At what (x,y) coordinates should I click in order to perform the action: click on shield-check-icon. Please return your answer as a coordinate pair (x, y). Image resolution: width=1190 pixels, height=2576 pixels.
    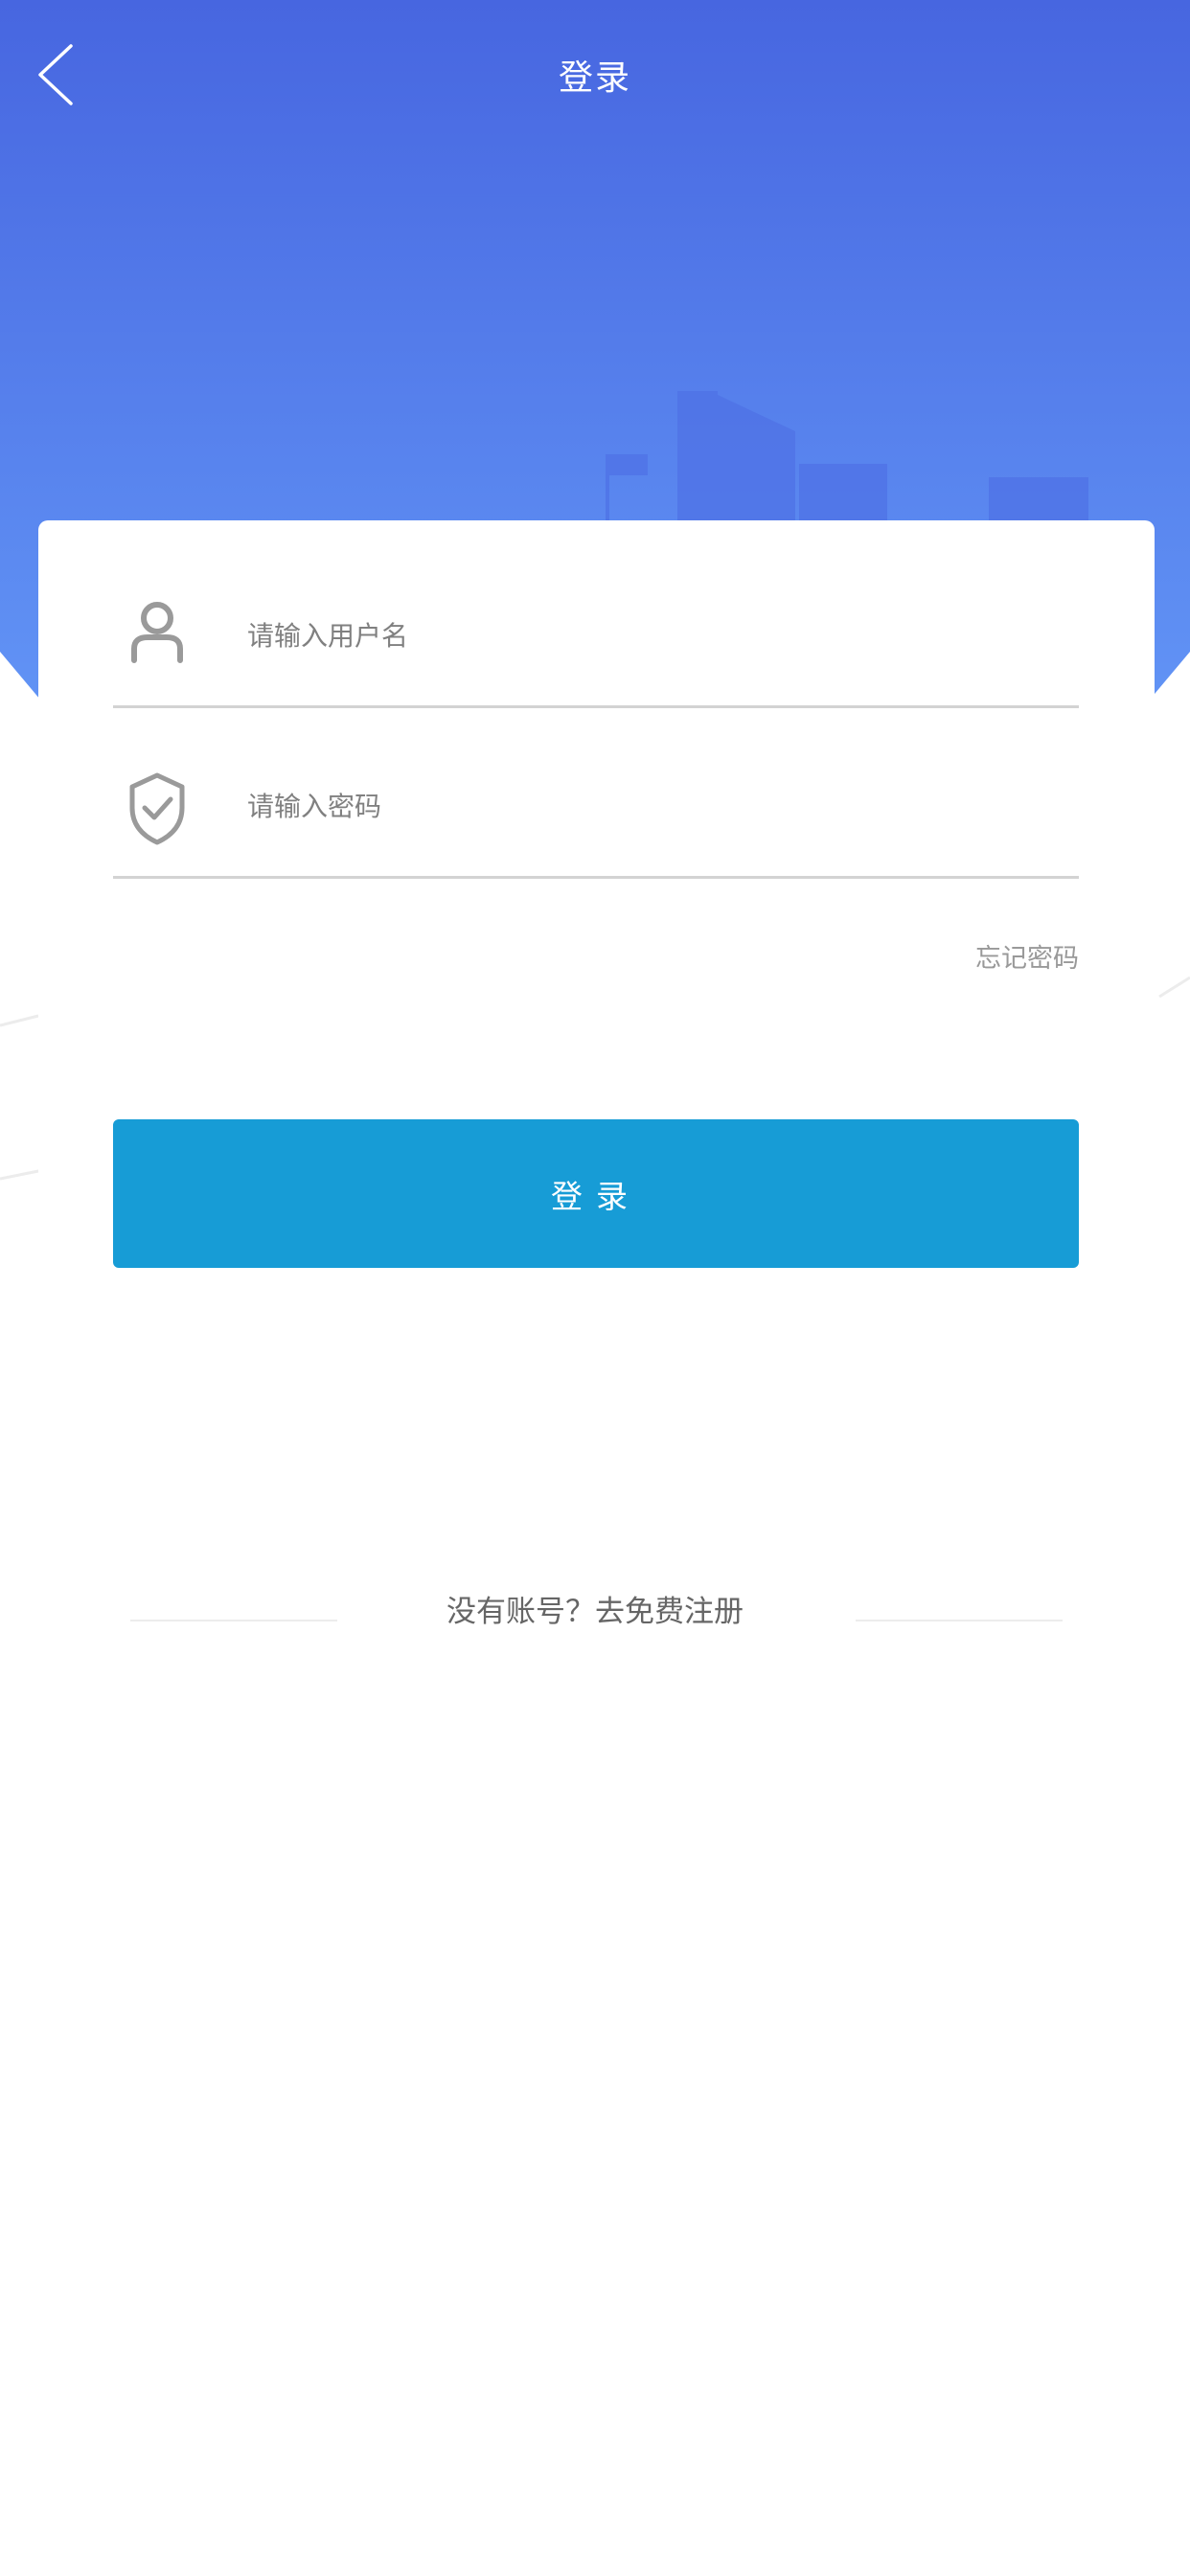
    Looking at the image, I should click on (157, 808).